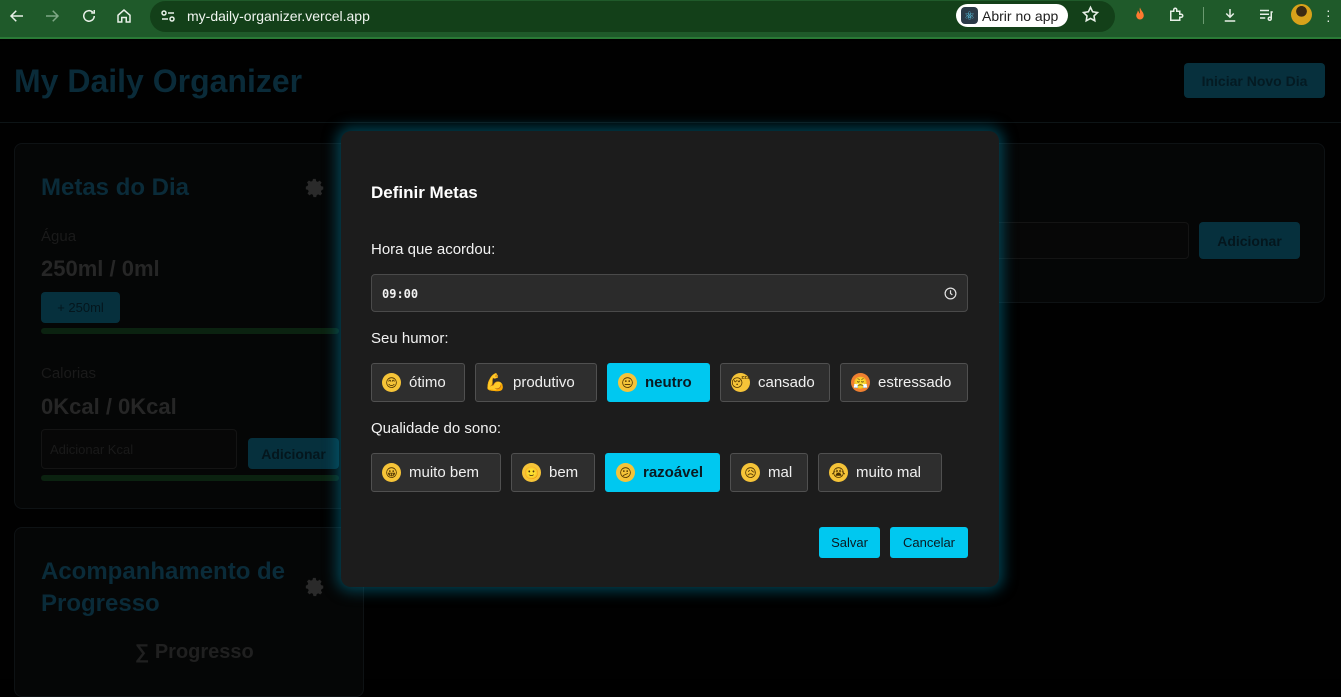 The width and height of the screenshot is (1341, 697). I want to click on sleep-option-label: razoável, so click(673, 472).